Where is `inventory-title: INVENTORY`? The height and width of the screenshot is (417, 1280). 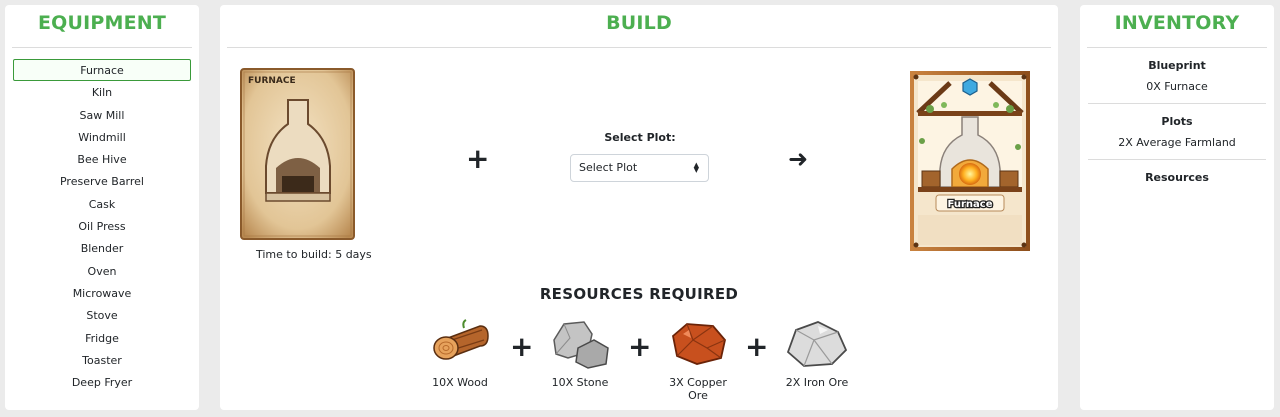 inventory-title: INVENTORY is located at coordinates (1177, 23).